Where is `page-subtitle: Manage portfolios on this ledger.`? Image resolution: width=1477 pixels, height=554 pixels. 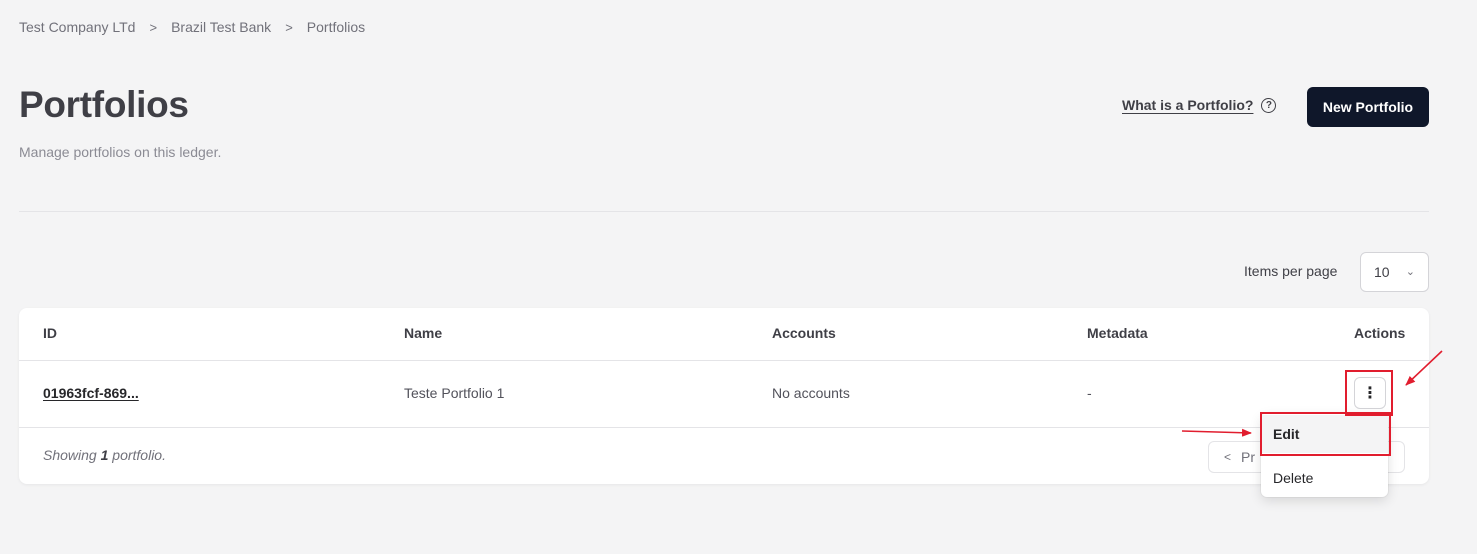 page-subtitle: Manage portfolios on this ledger. is located at coordinates (120, 152).